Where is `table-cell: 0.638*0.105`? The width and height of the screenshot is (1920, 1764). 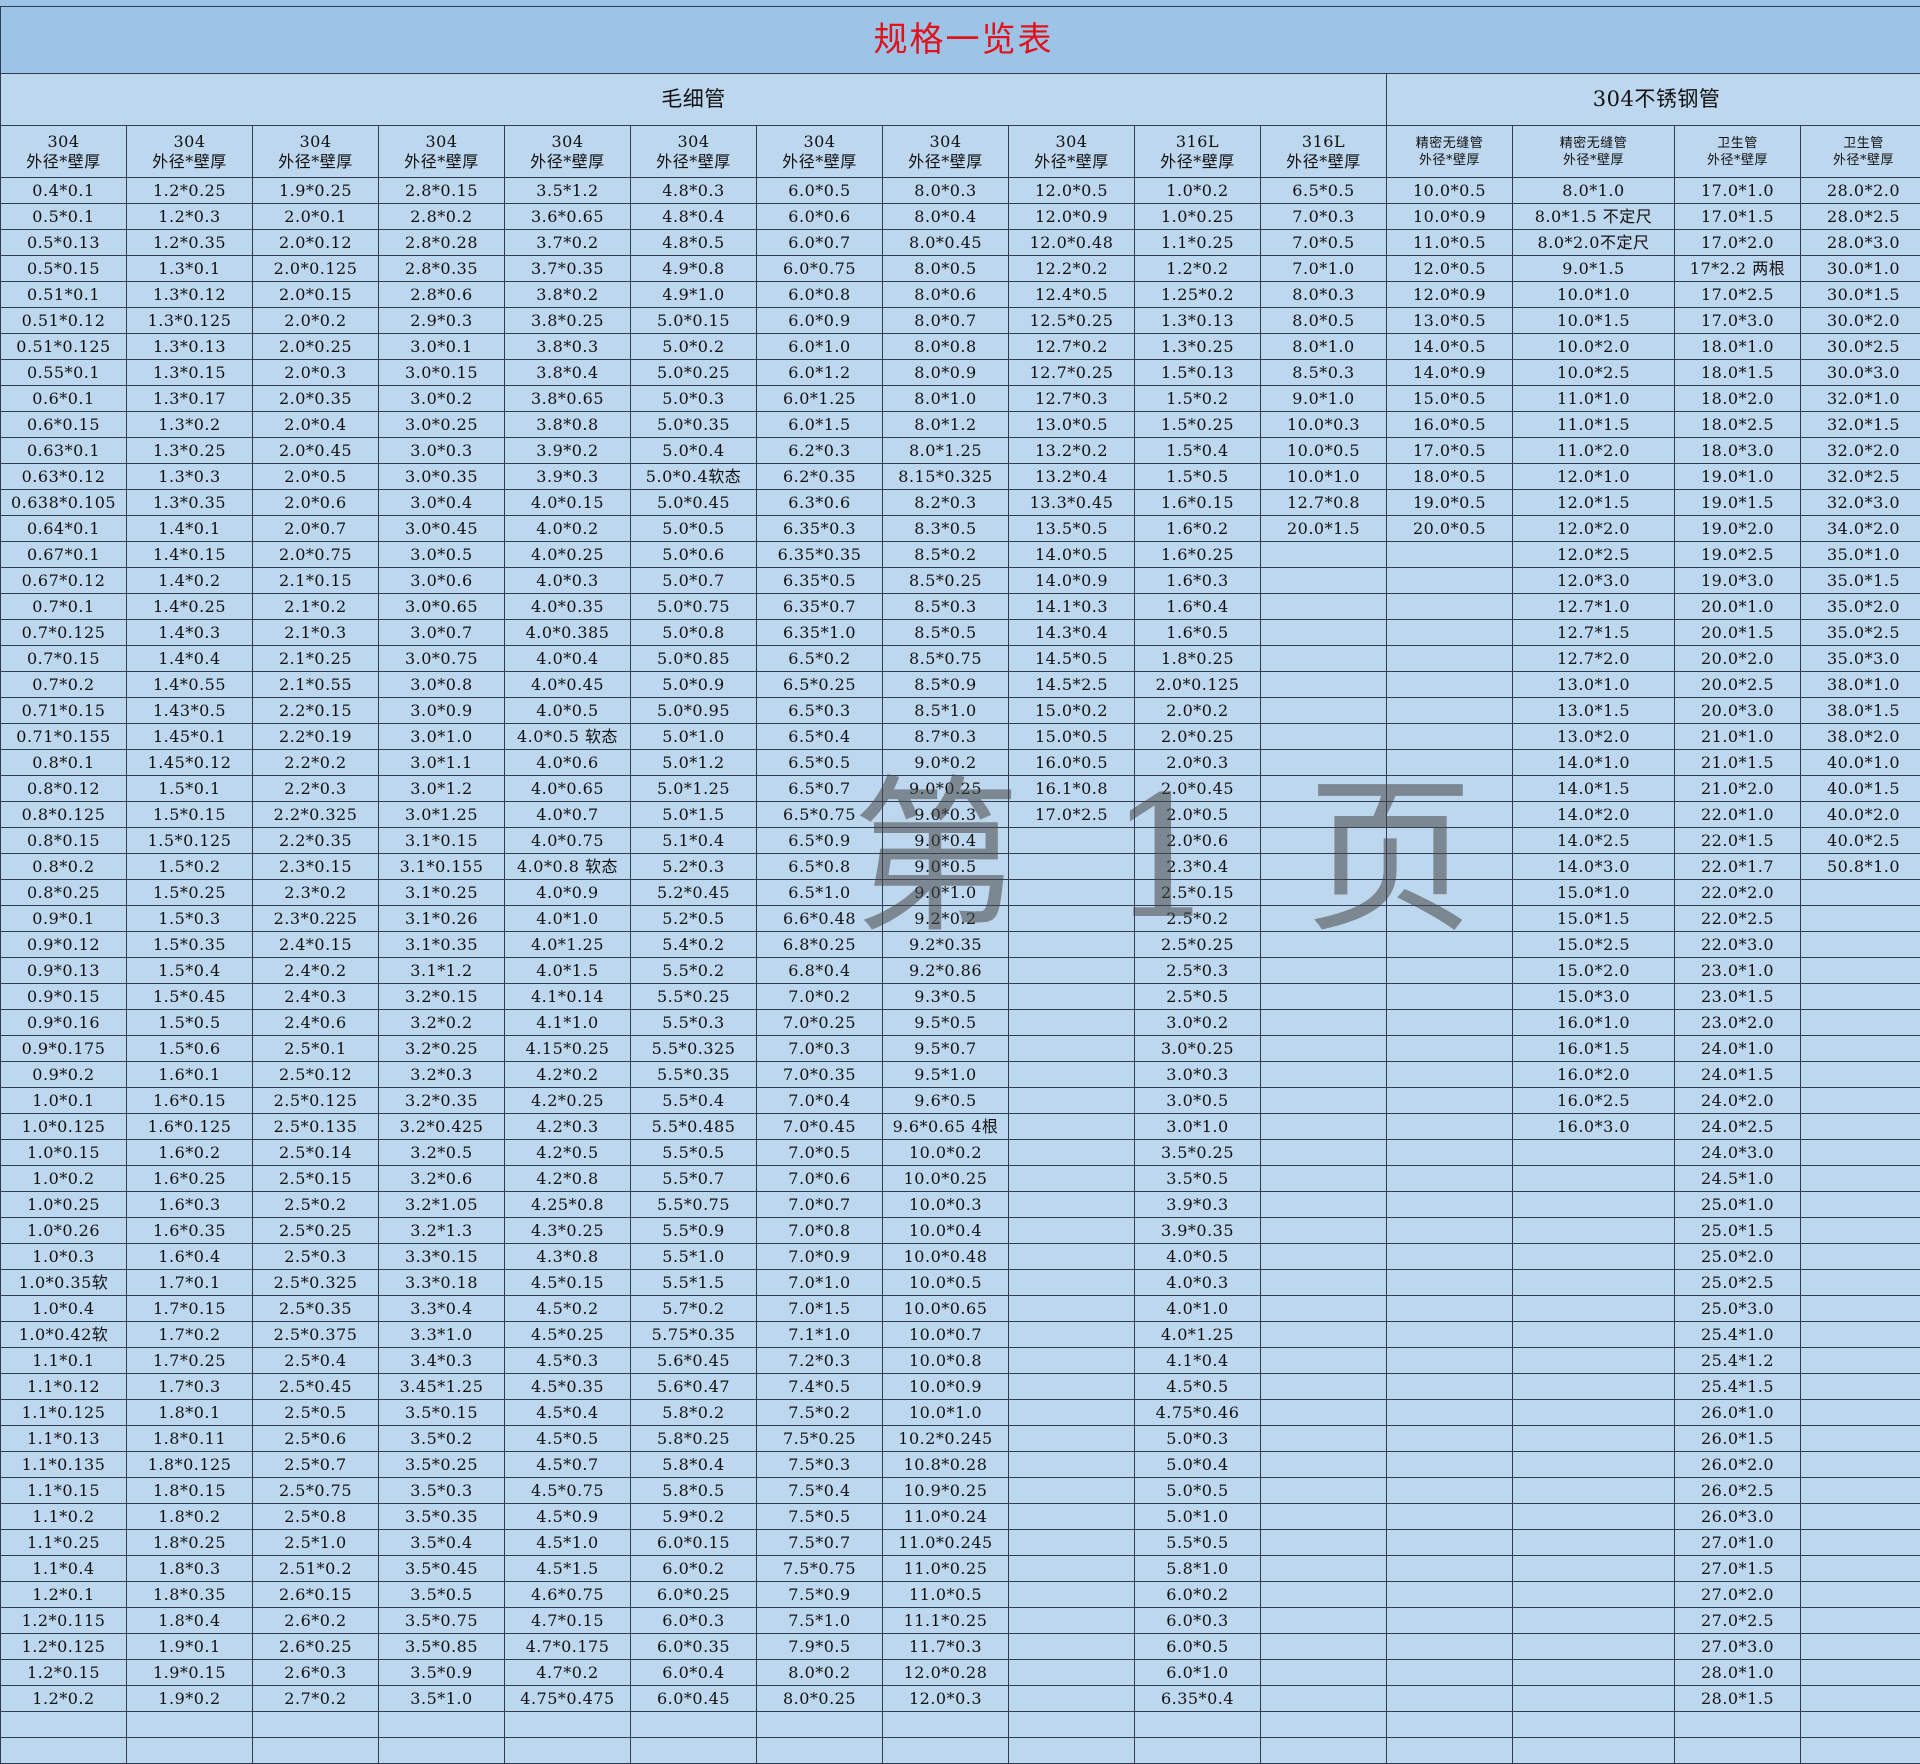
table-cell: 0.638*0.105 is located at coordinates (64, 503).